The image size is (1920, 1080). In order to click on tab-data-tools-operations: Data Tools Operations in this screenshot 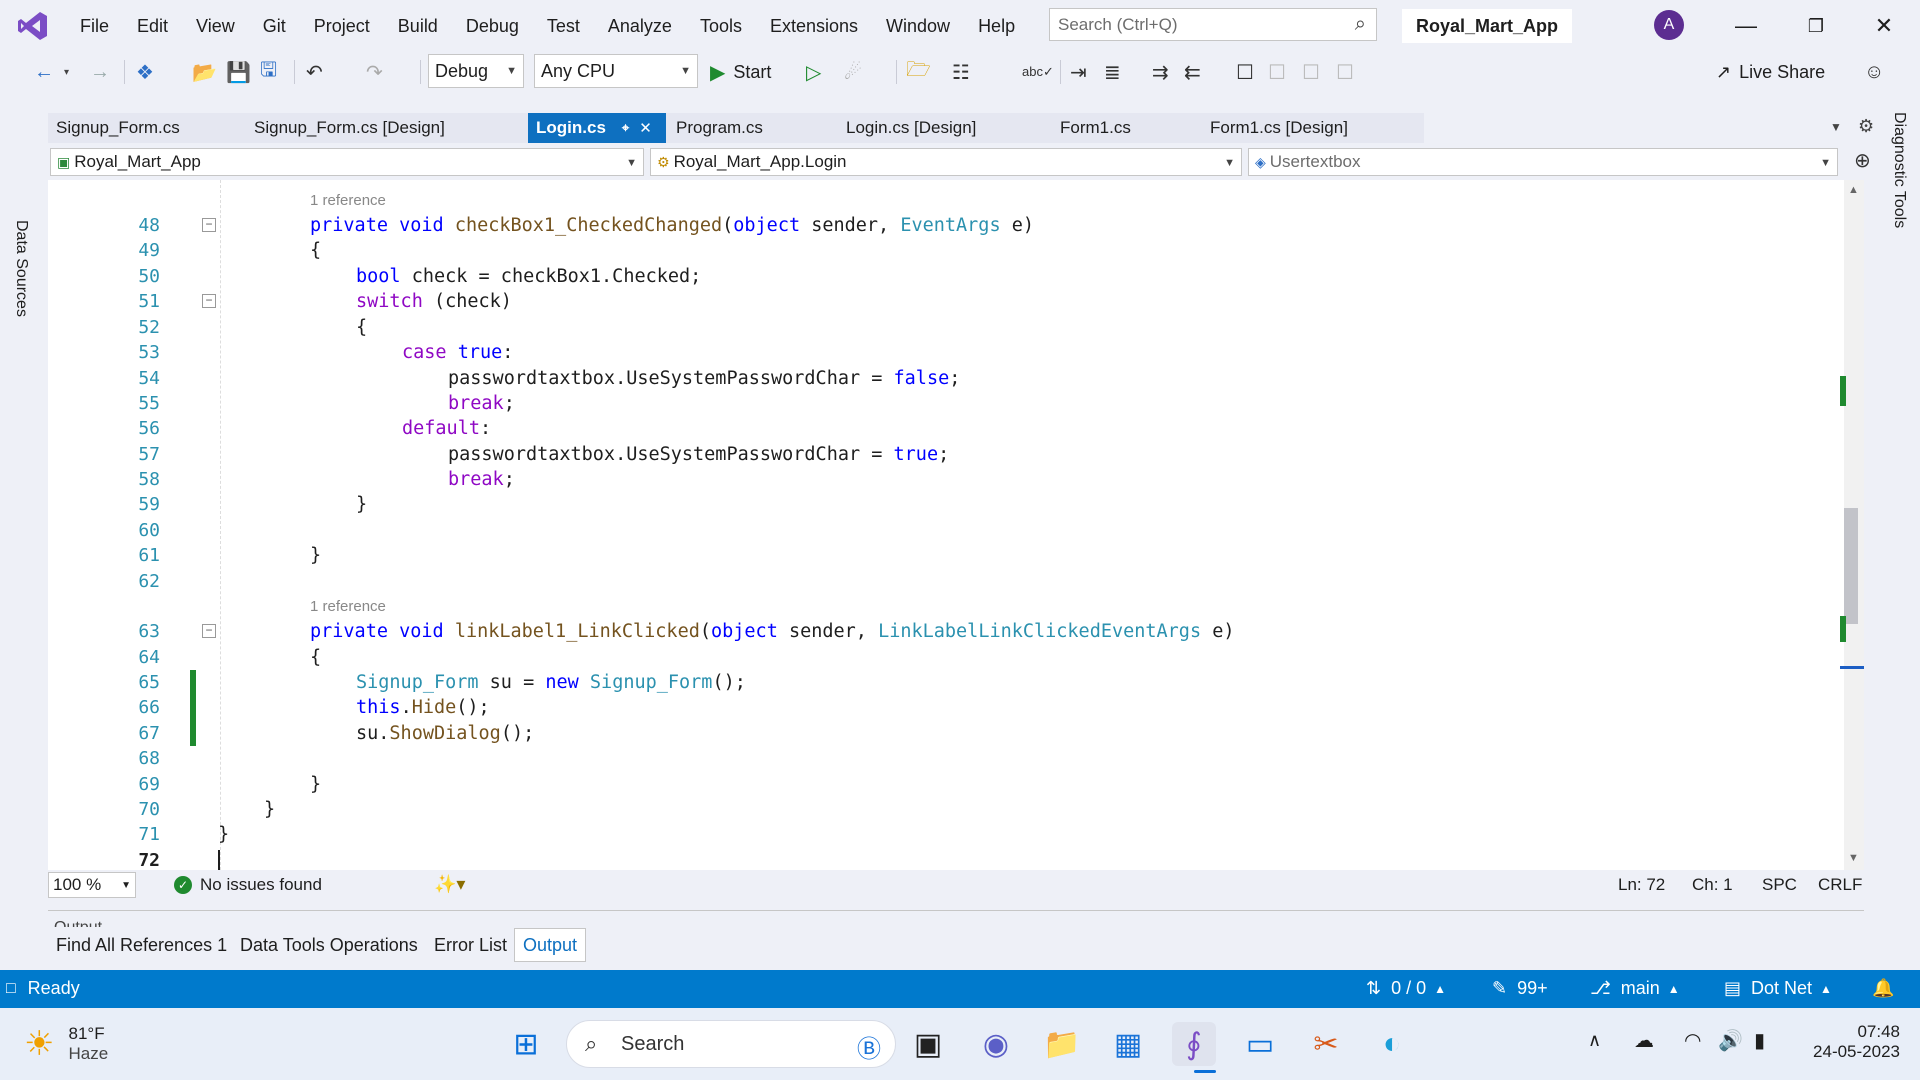, I will do `click(329, 945)`.